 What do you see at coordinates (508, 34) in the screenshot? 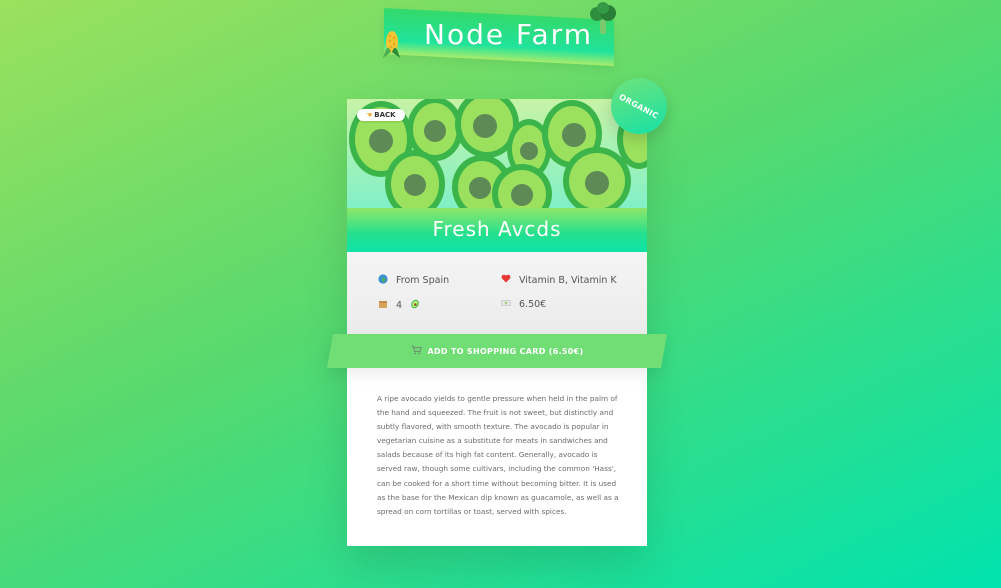
I see `brand-title: Node Farm` at bounding box center [508, 34].